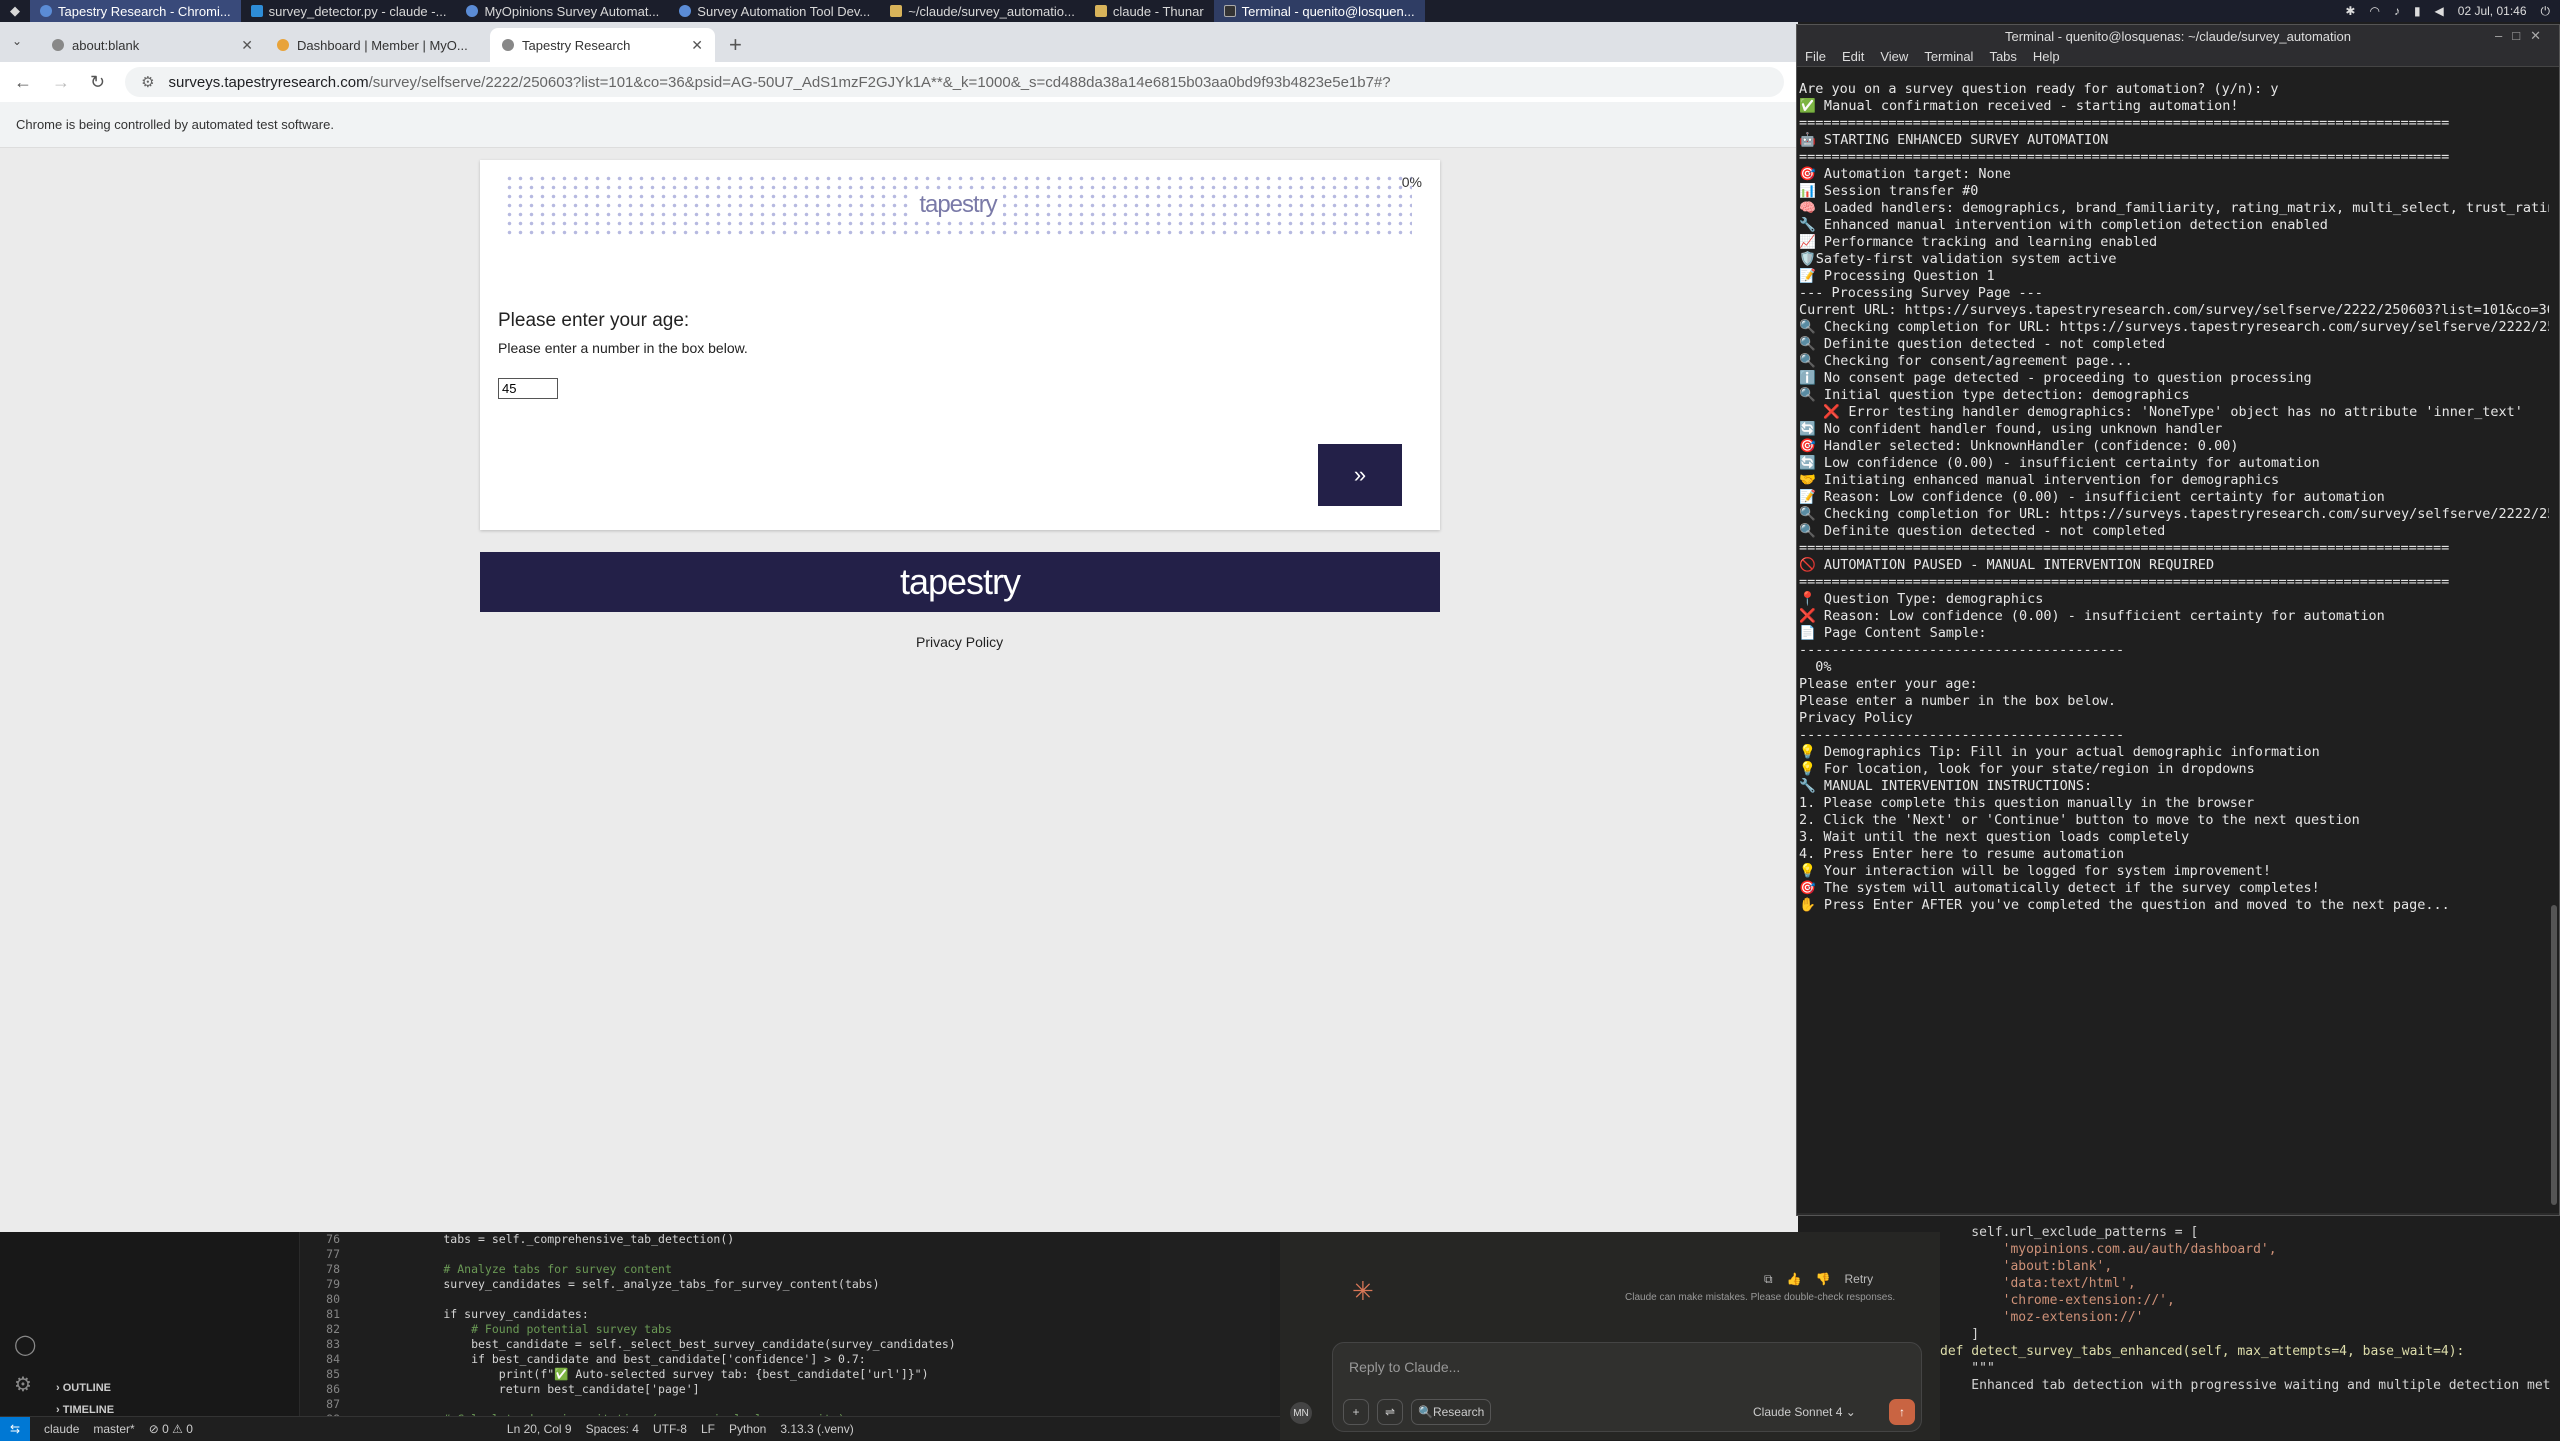  I want to click on status-problems: ⊘ 0 ⚠ 0, so click(171, 1429).